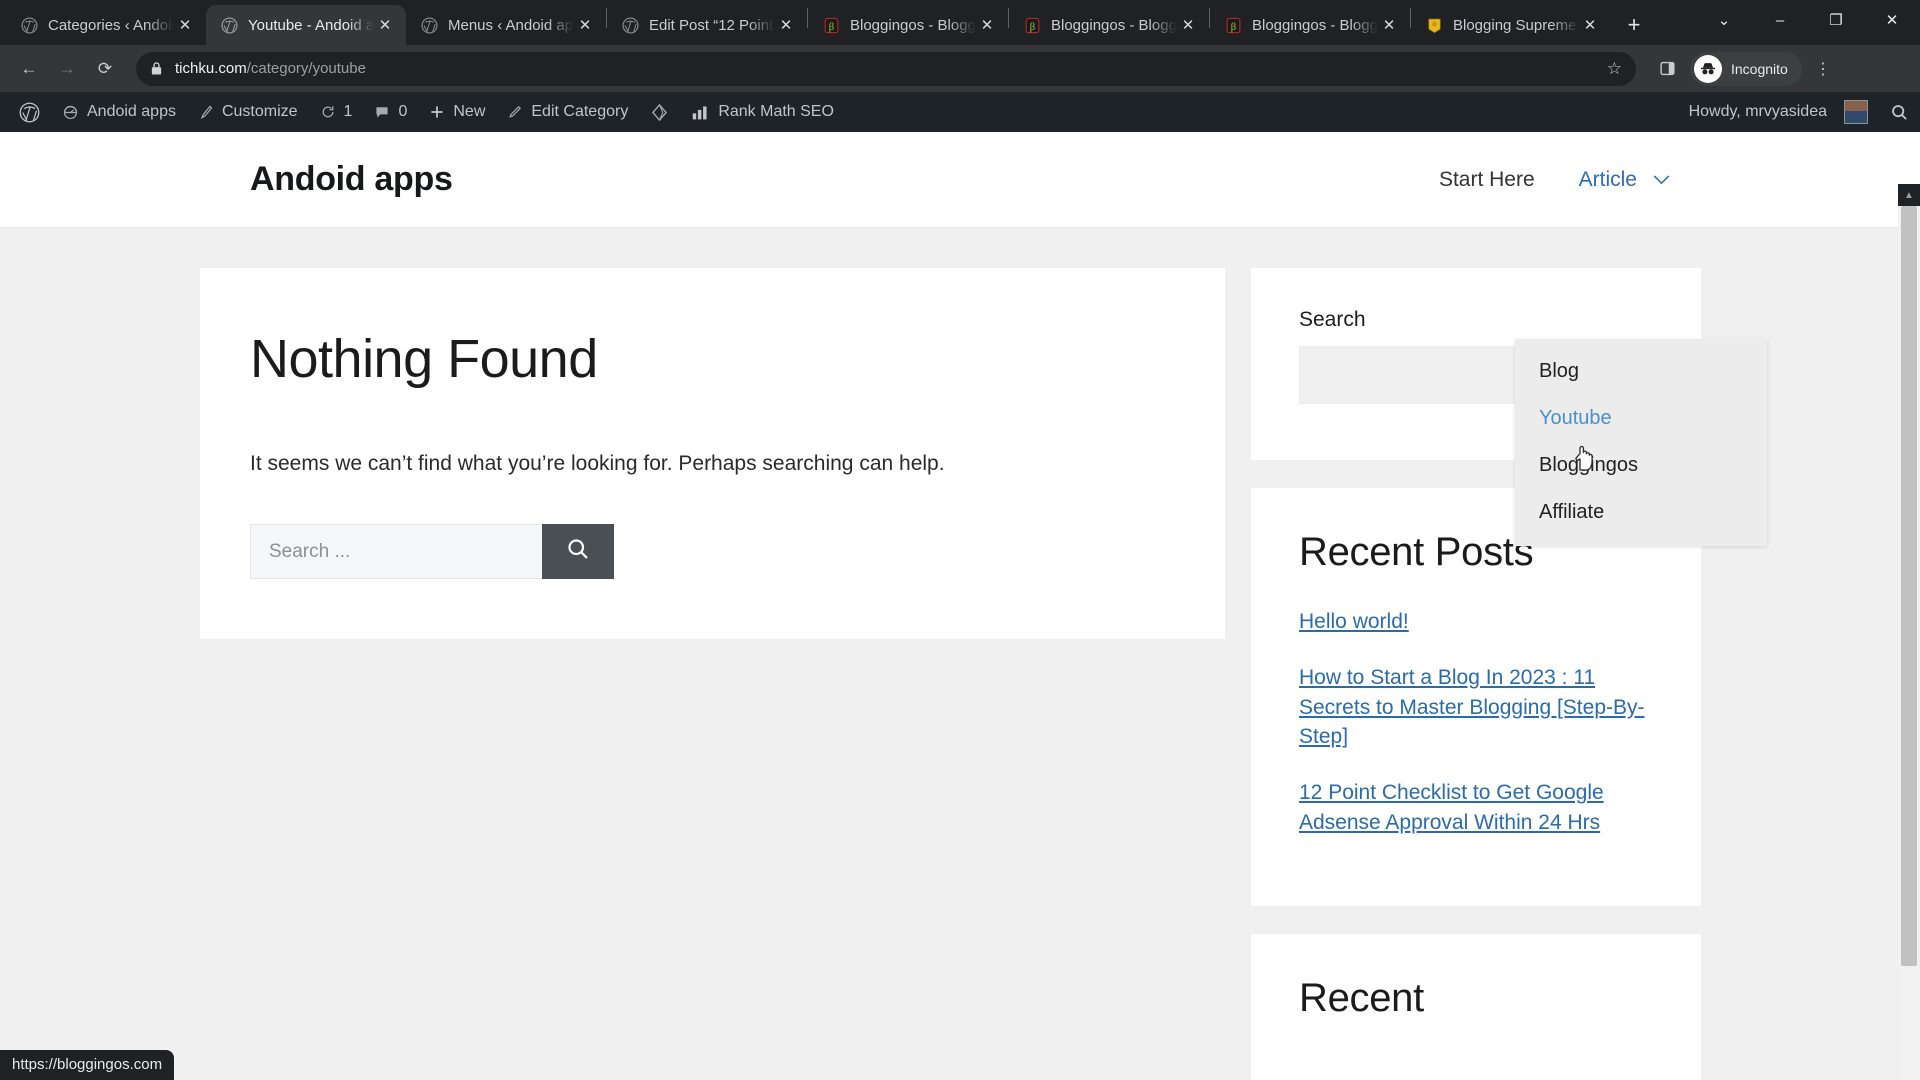 This screenshot has width=1920, height=1080. I want to click on tab-title: Menus ‹ Andoid apps, so click(511, 25).